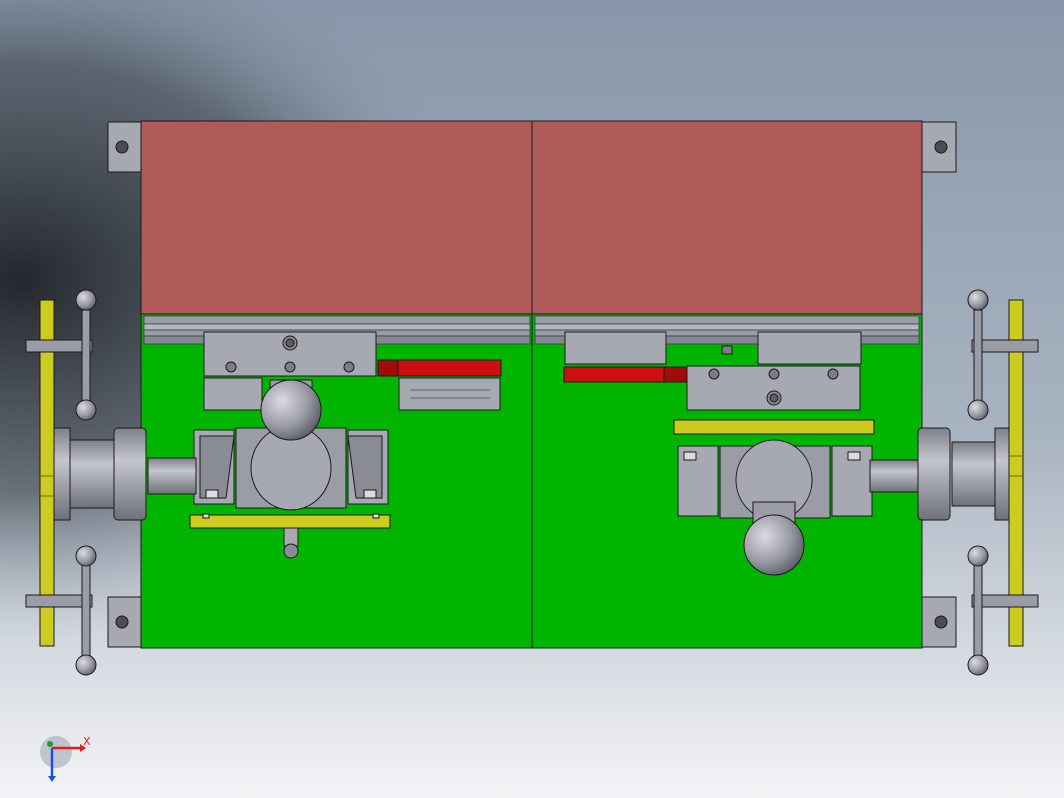 The image size is (1064, 798). What do you see at coordinates (50, 744) in the screenshot?
I see `triad-z-axis` at bounding box center [50, 744].